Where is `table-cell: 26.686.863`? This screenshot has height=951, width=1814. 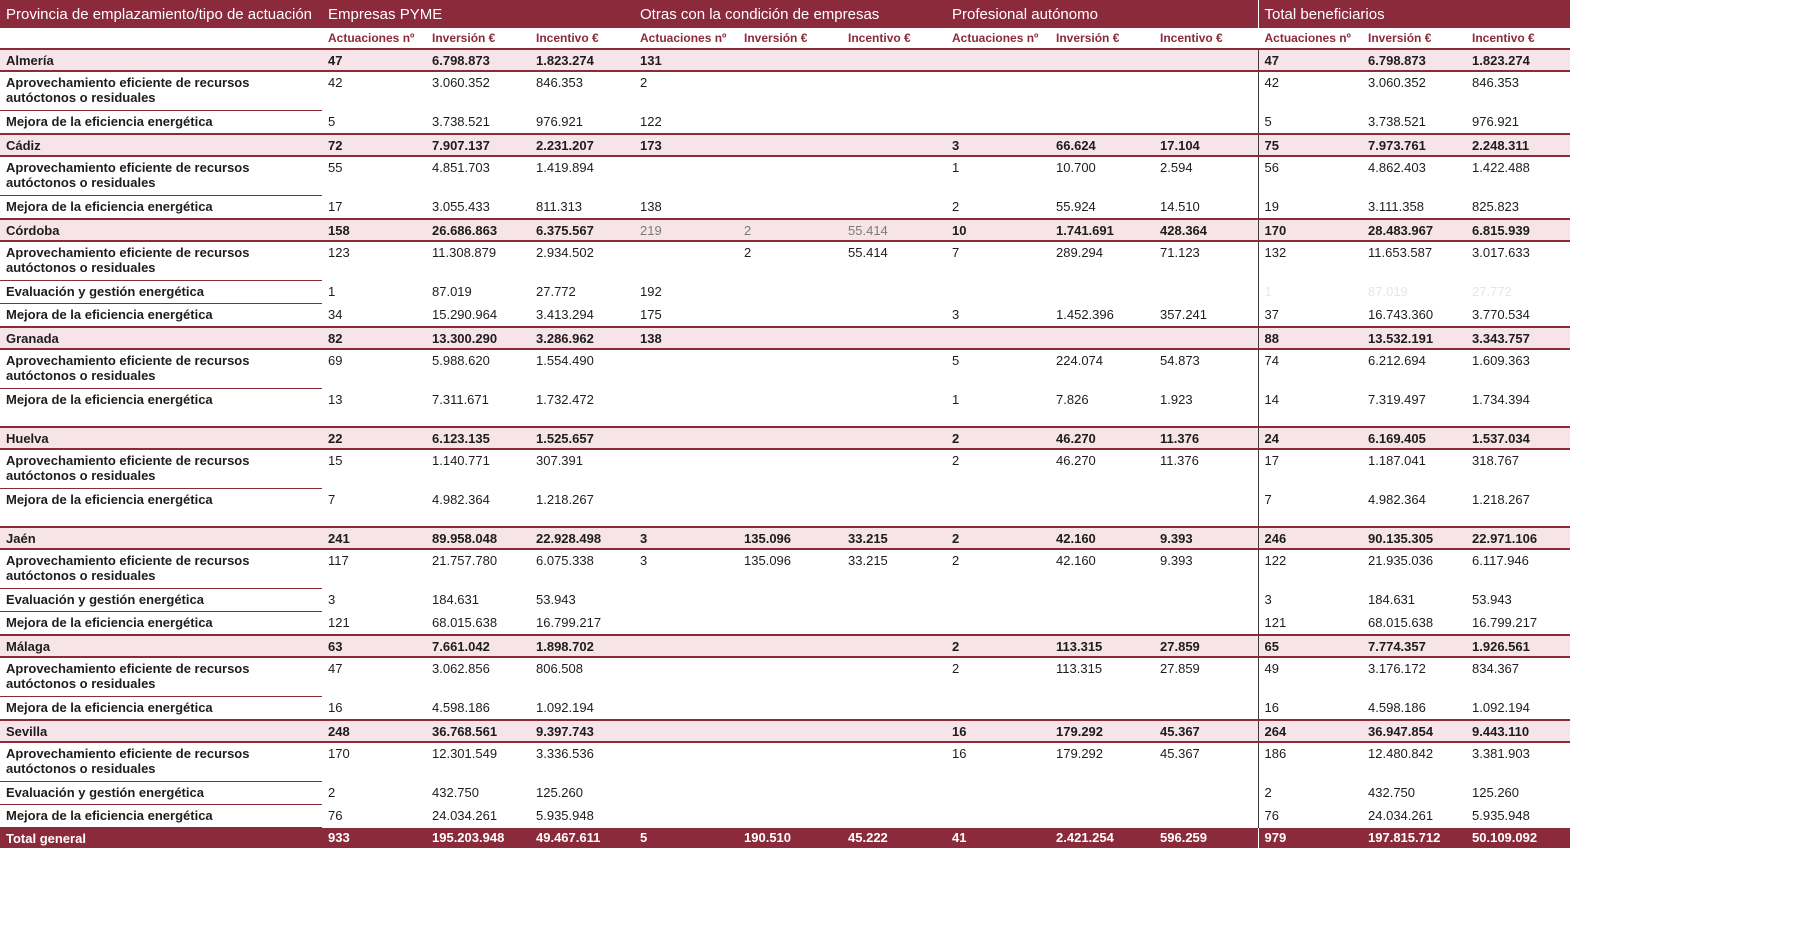 table-cell: 26.686.863 is located at coordinates (478, 230).